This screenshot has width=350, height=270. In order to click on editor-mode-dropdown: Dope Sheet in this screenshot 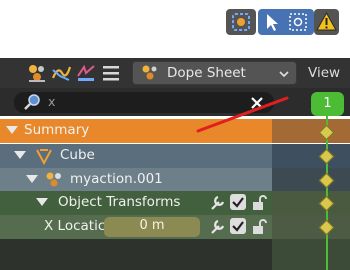, I will do `click(214, 73)`.